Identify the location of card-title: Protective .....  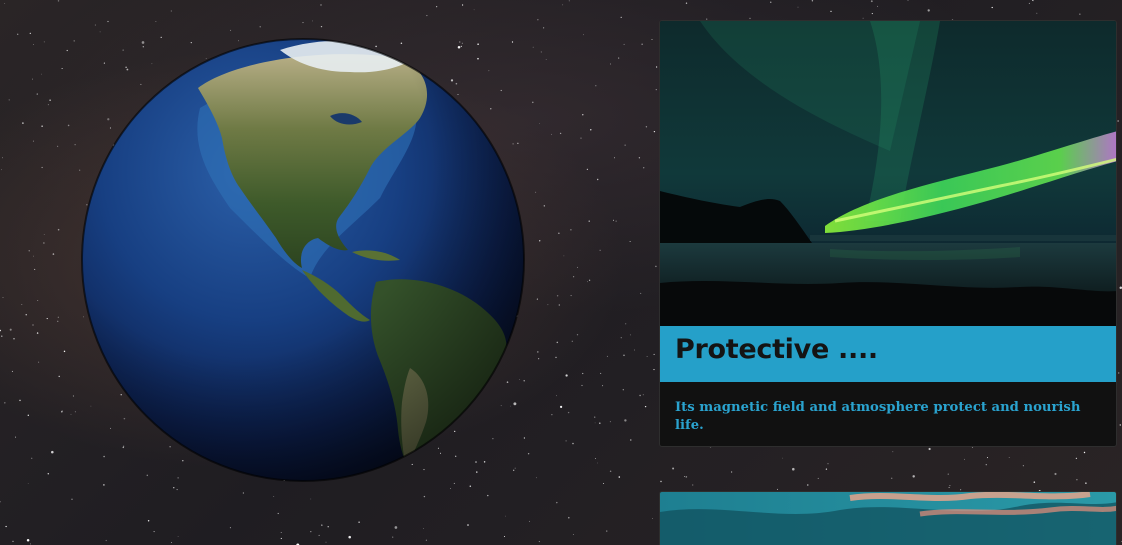
(776, 349).